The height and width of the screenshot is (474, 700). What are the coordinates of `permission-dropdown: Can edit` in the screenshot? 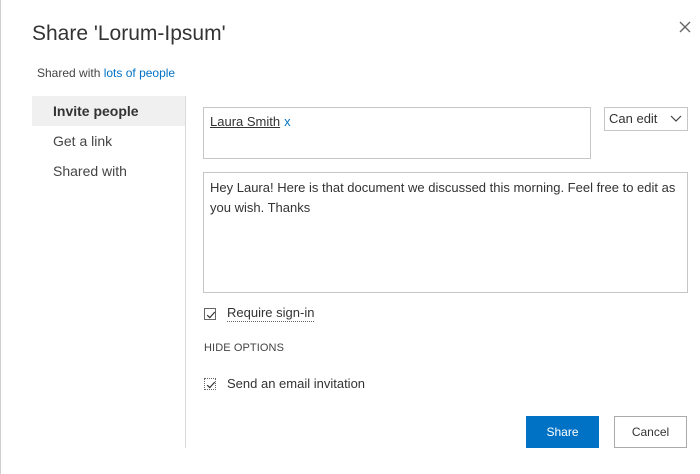 It's located at (646, 119).